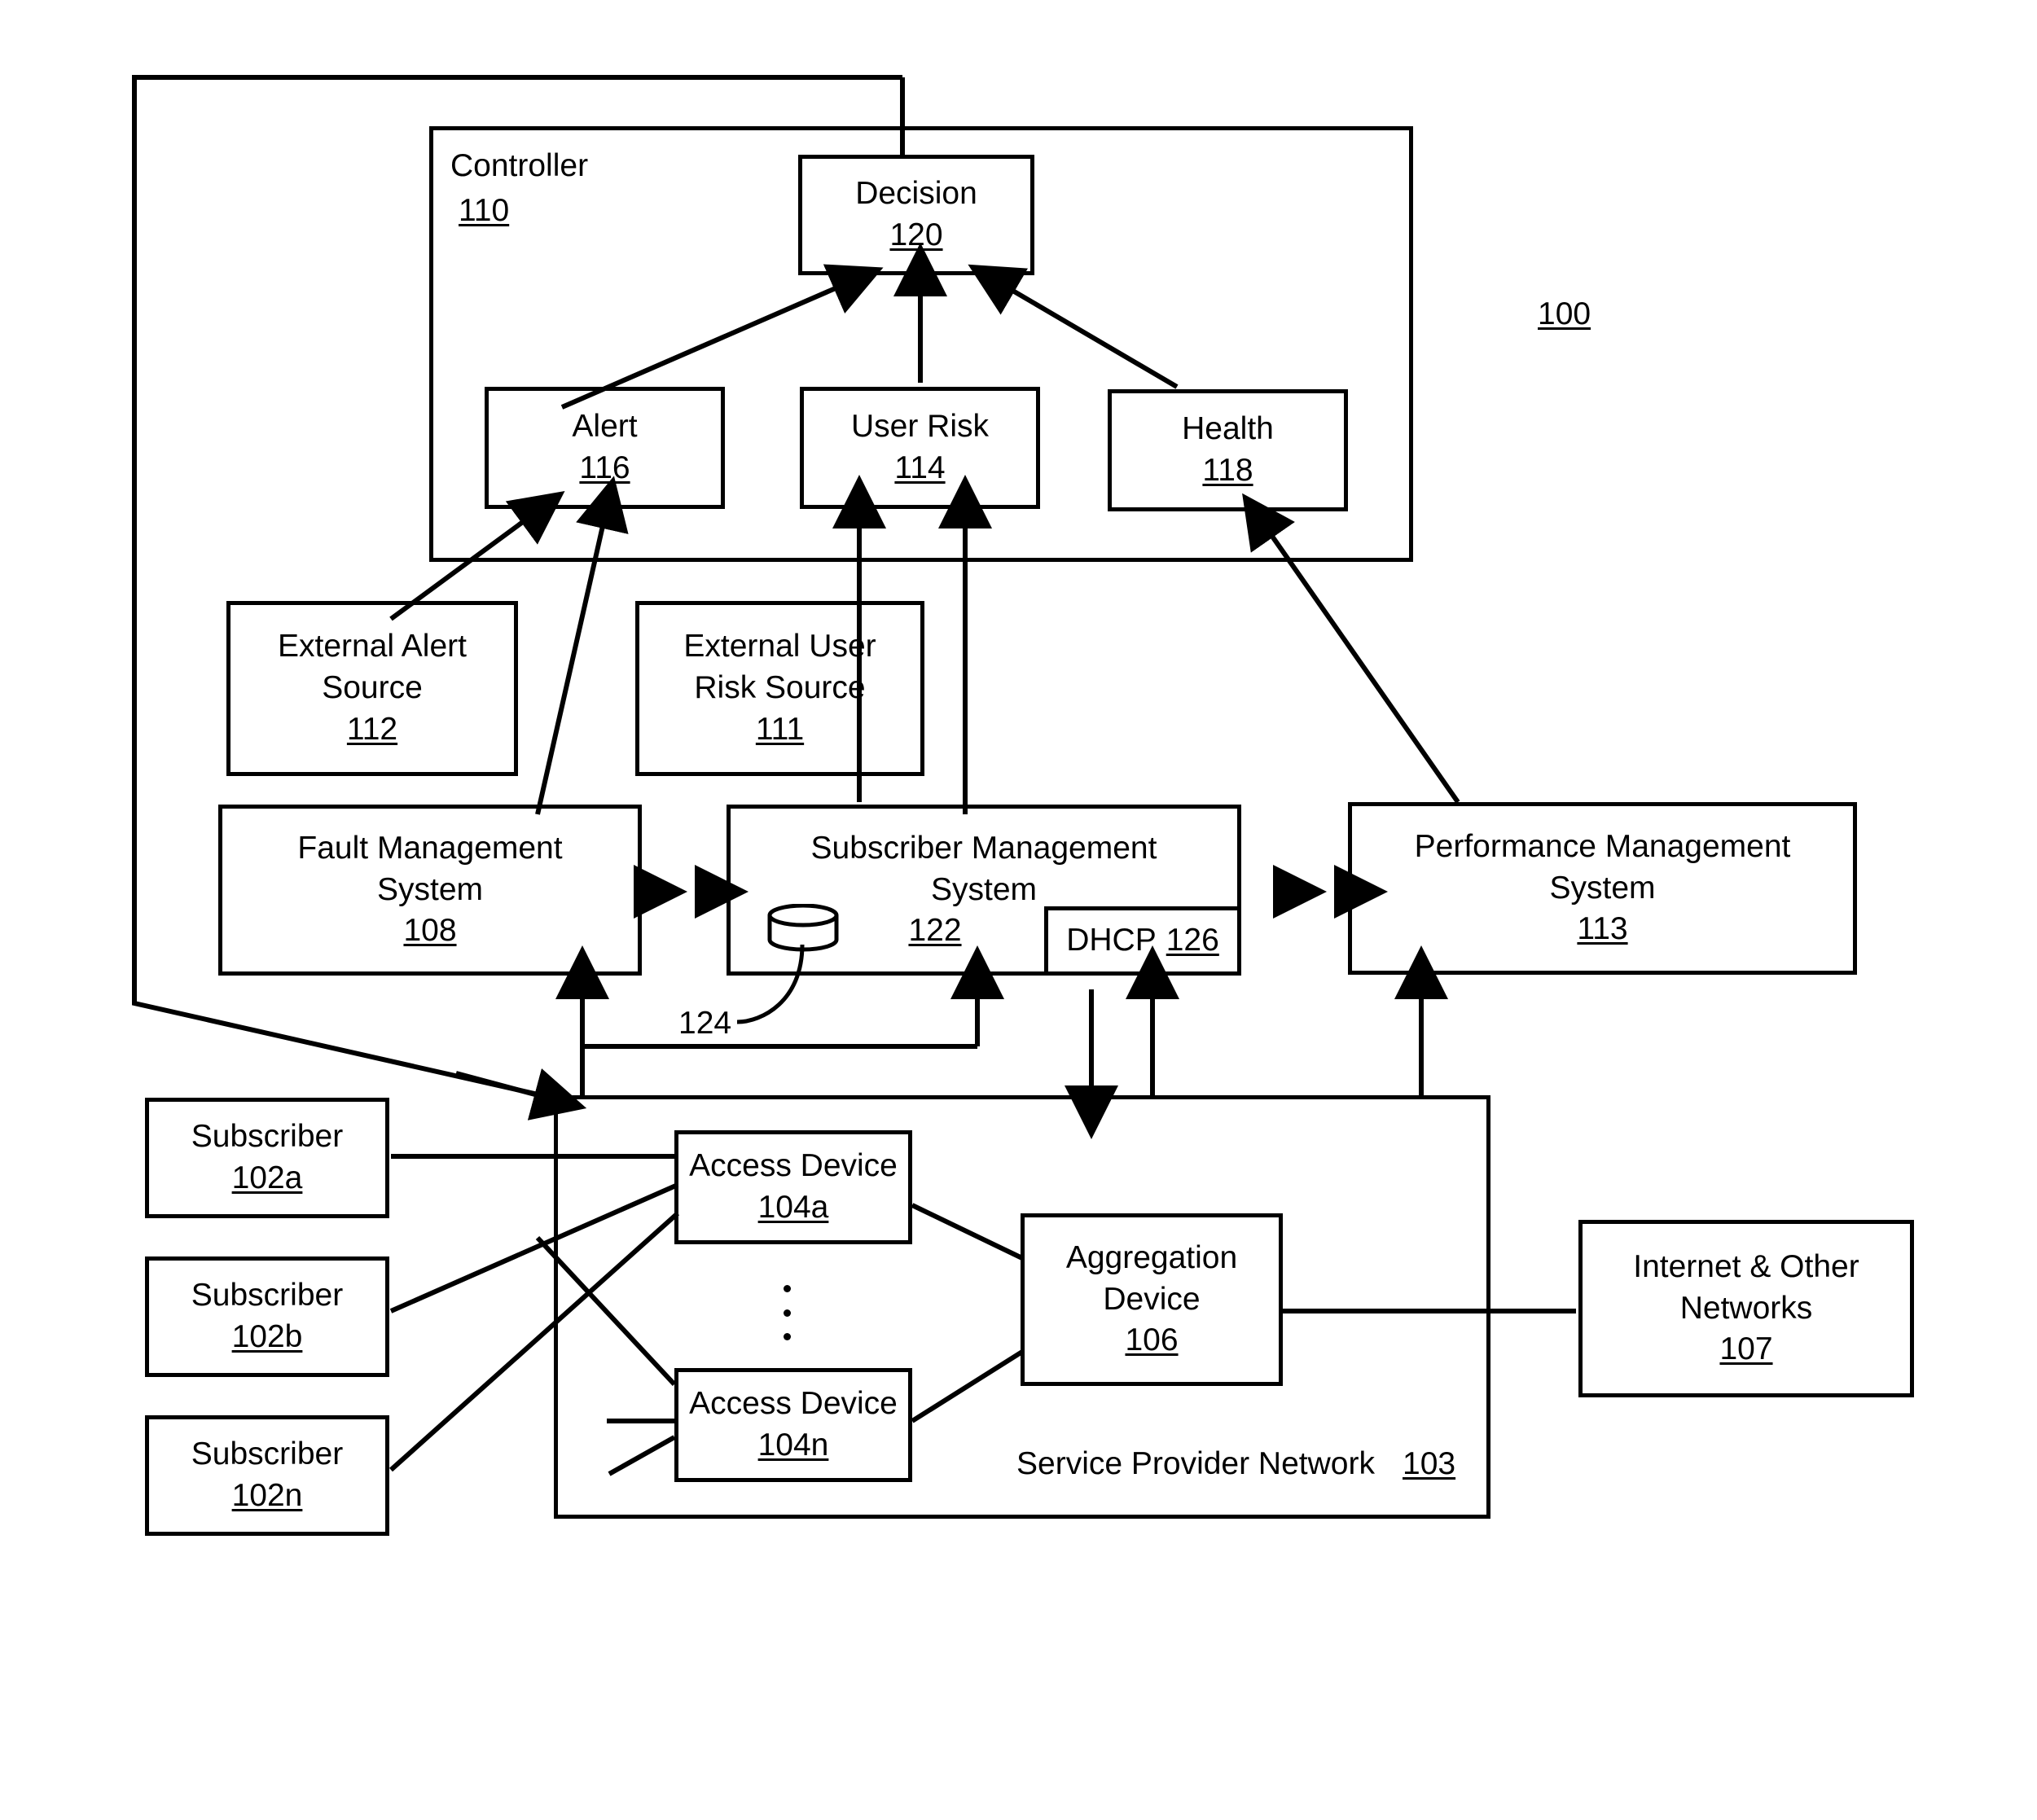 The height and width of the screenshot is (1820, 2037). What do you see at coordinates (267, 1158) in the screenshot?
I see `subscriber-102a-box: Subscriber 102a` at bounding box center [267, 1158].